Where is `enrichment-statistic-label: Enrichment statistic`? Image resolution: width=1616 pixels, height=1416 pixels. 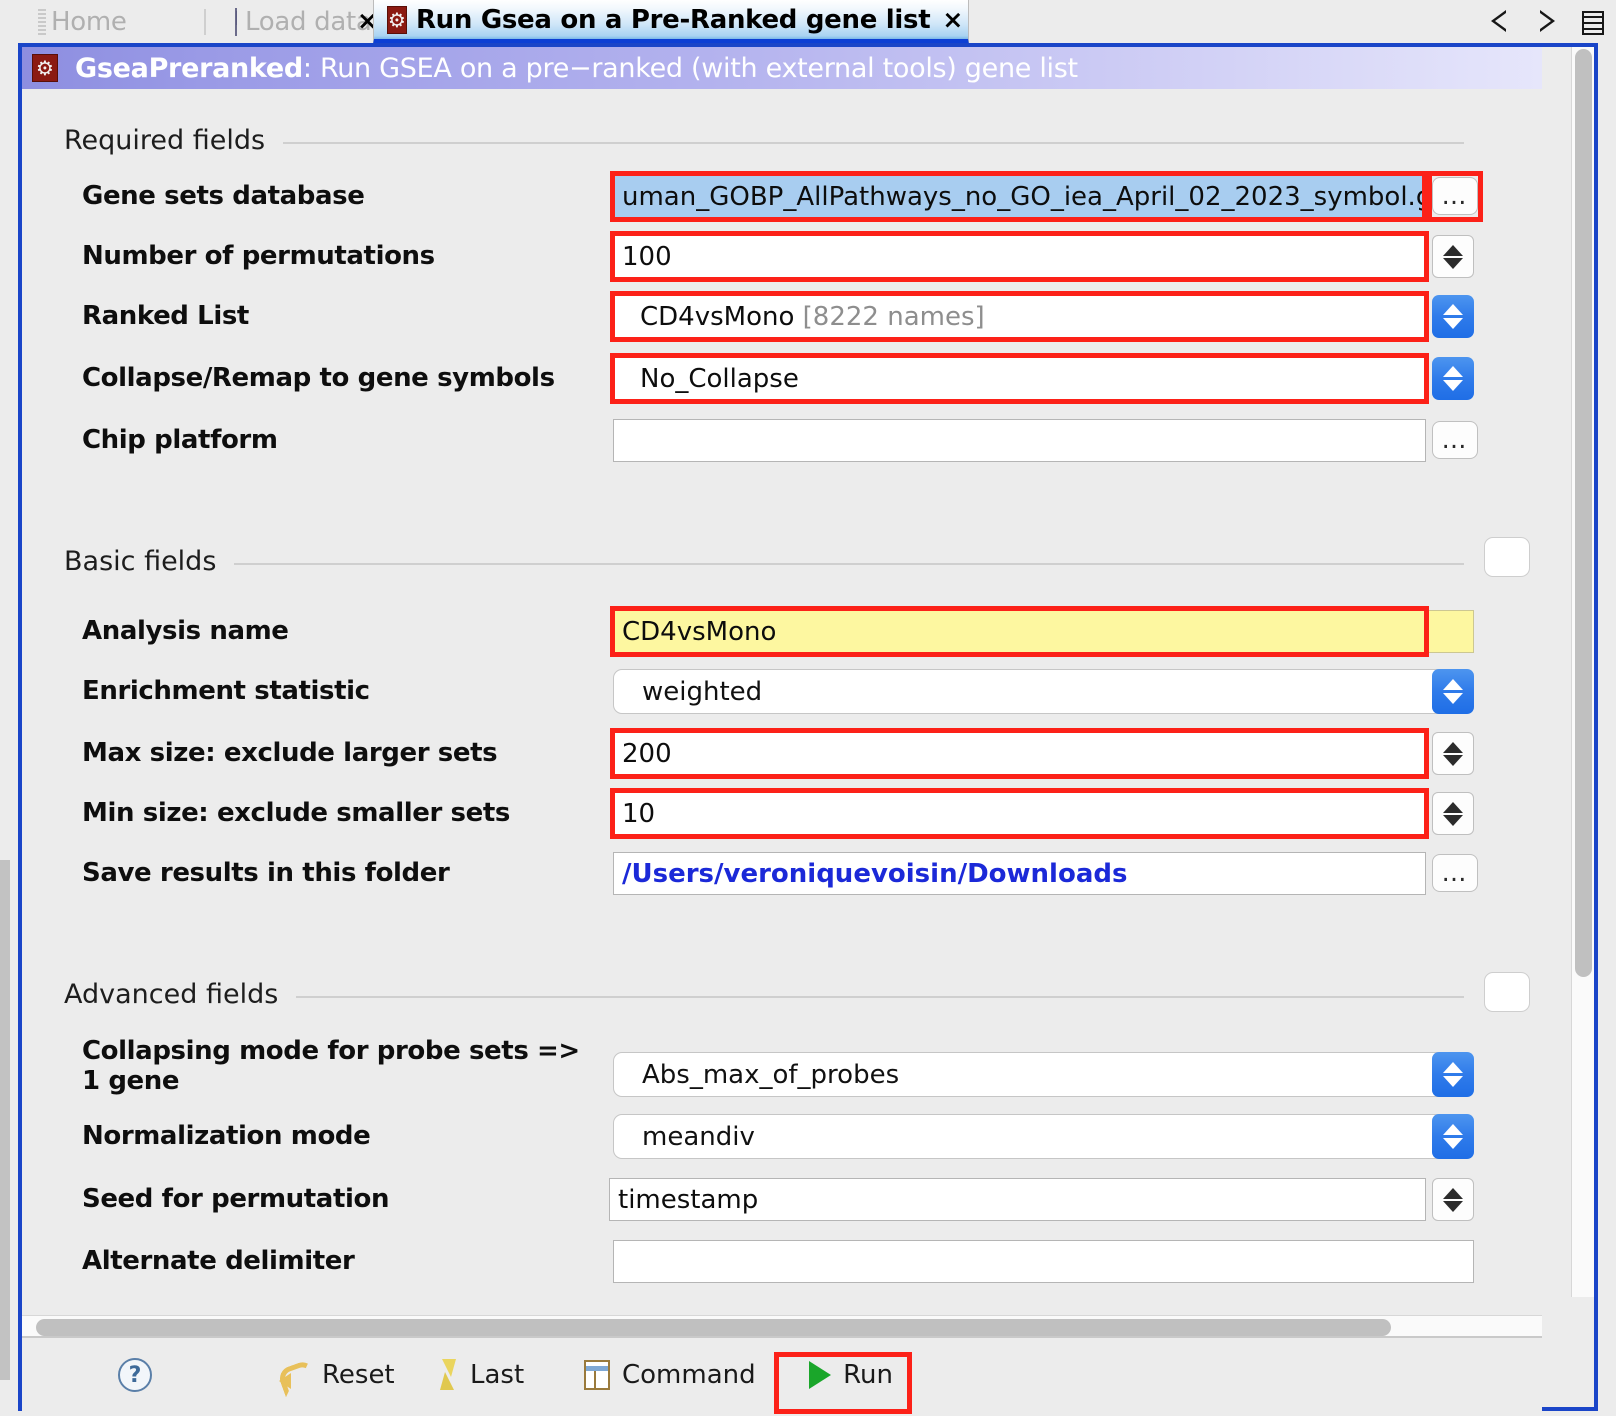 enrichment-statistic-label: Enrichment statistic is located at coordinates (226, 690).